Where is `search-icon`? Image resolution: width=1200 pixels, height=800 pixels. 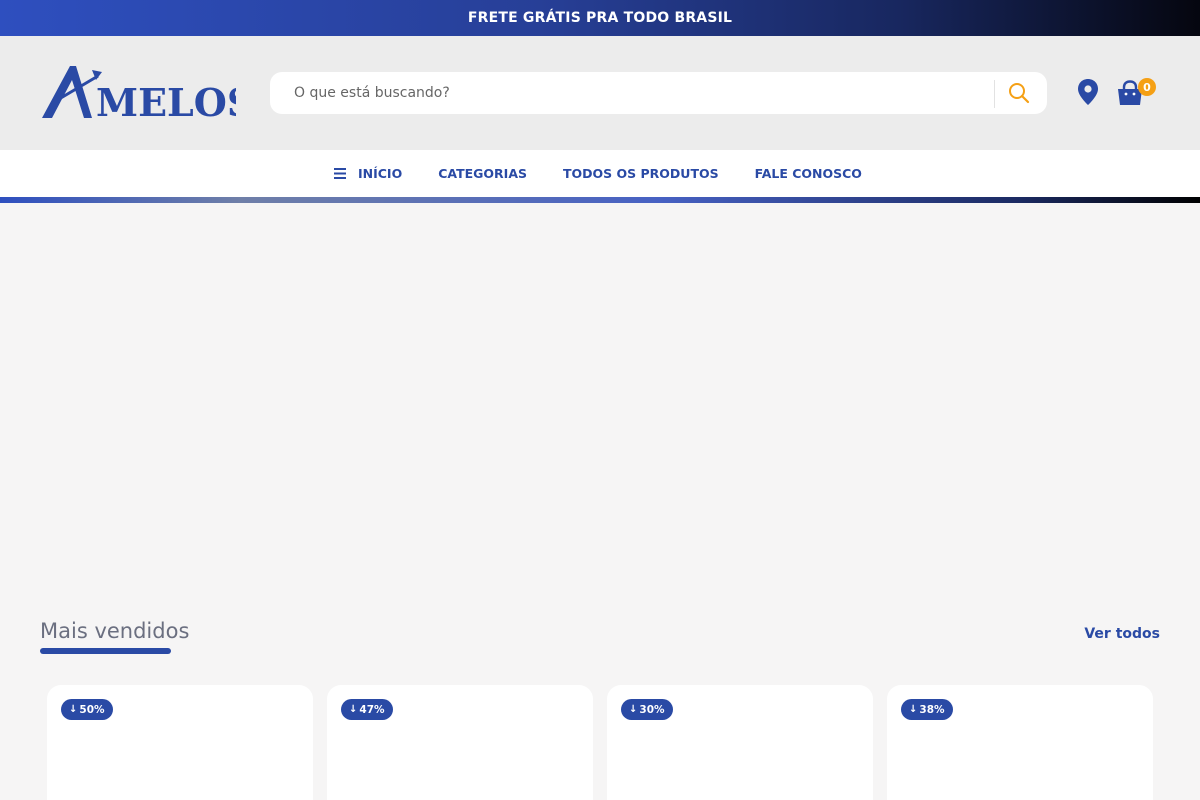
search-icon is located at coordinates (1019, 93).